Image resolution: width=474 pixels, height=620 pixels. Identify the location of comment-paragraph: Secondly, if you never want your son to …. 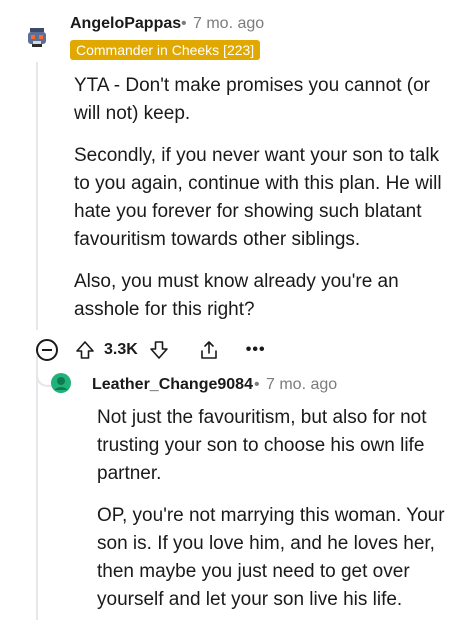
(258, 197).